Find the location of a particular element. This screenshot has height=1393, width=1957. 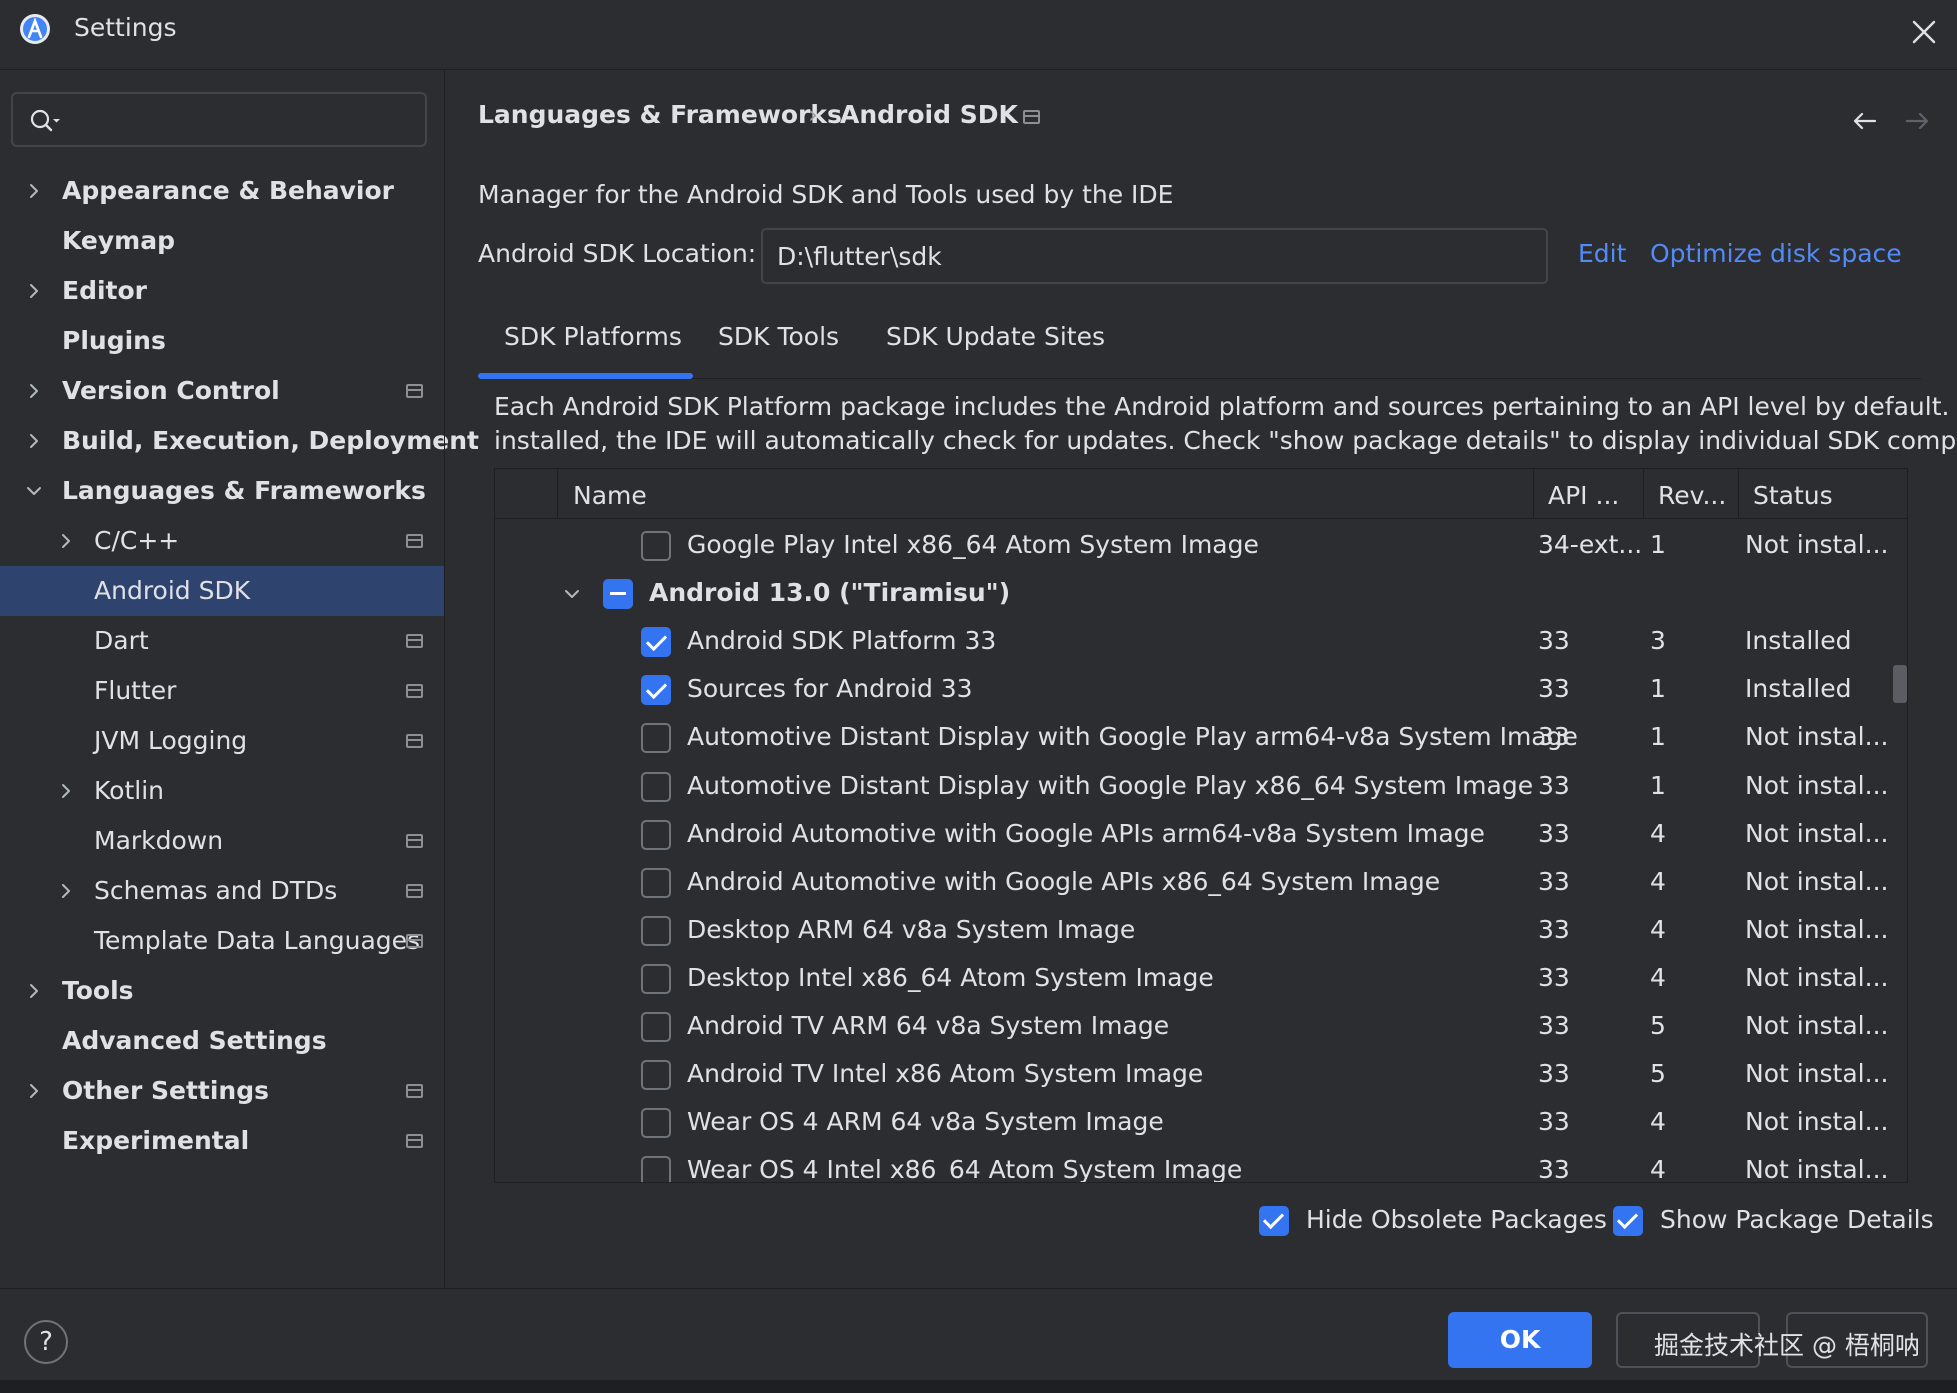

ok-button: OK is located at coordinates (1520, 1340).